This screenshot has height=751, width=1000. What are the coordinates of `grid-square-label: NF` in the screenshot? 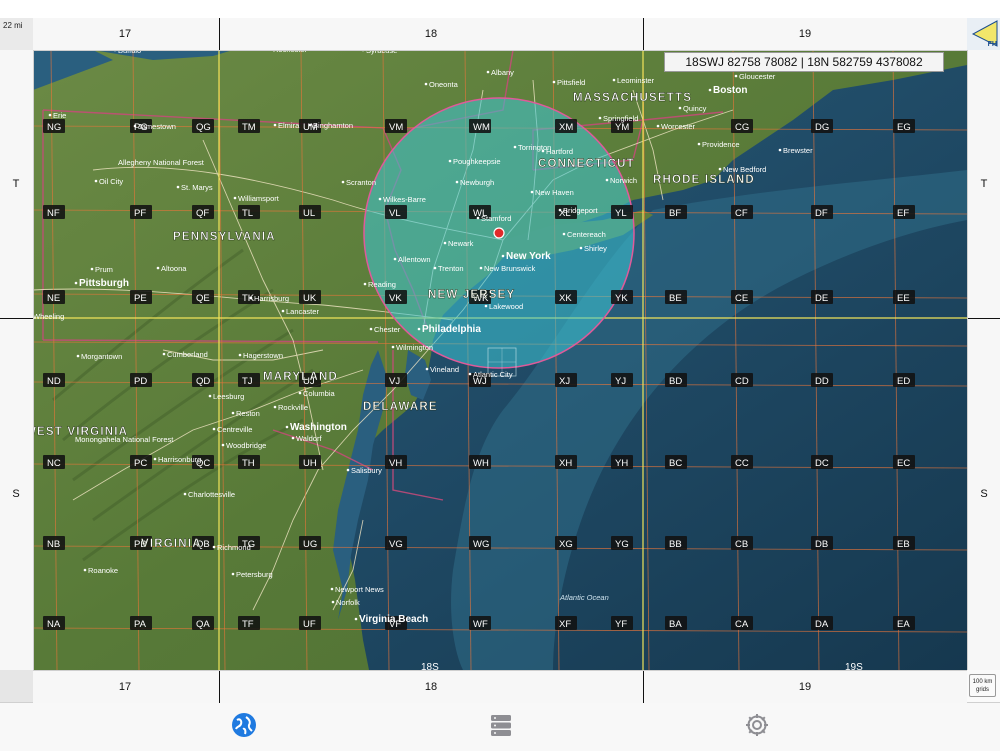 It's located at (54, 212).